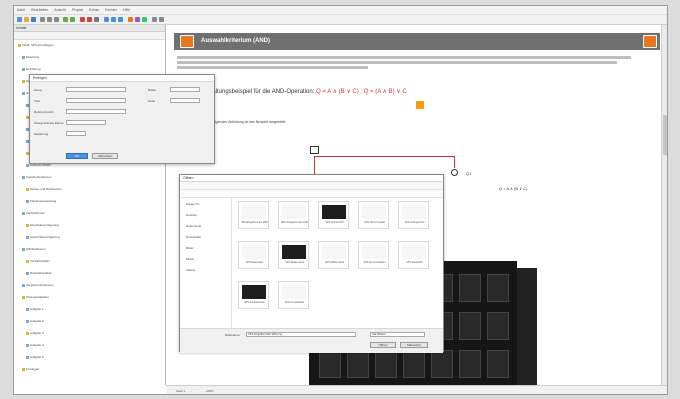 Image resolution: width=680 pixels, height=399 pixels. What do you see at coordinates (120, 19) in the screenshot?
I see `align-right-icon` at bounding box center [120, 19].